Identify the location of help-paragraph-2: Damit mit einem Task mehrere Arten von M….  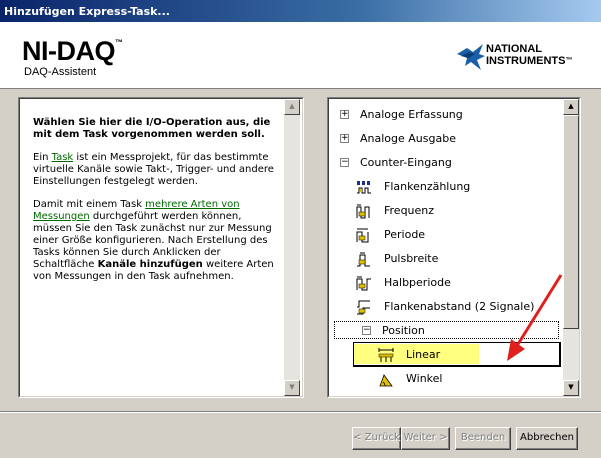
(153, 240).